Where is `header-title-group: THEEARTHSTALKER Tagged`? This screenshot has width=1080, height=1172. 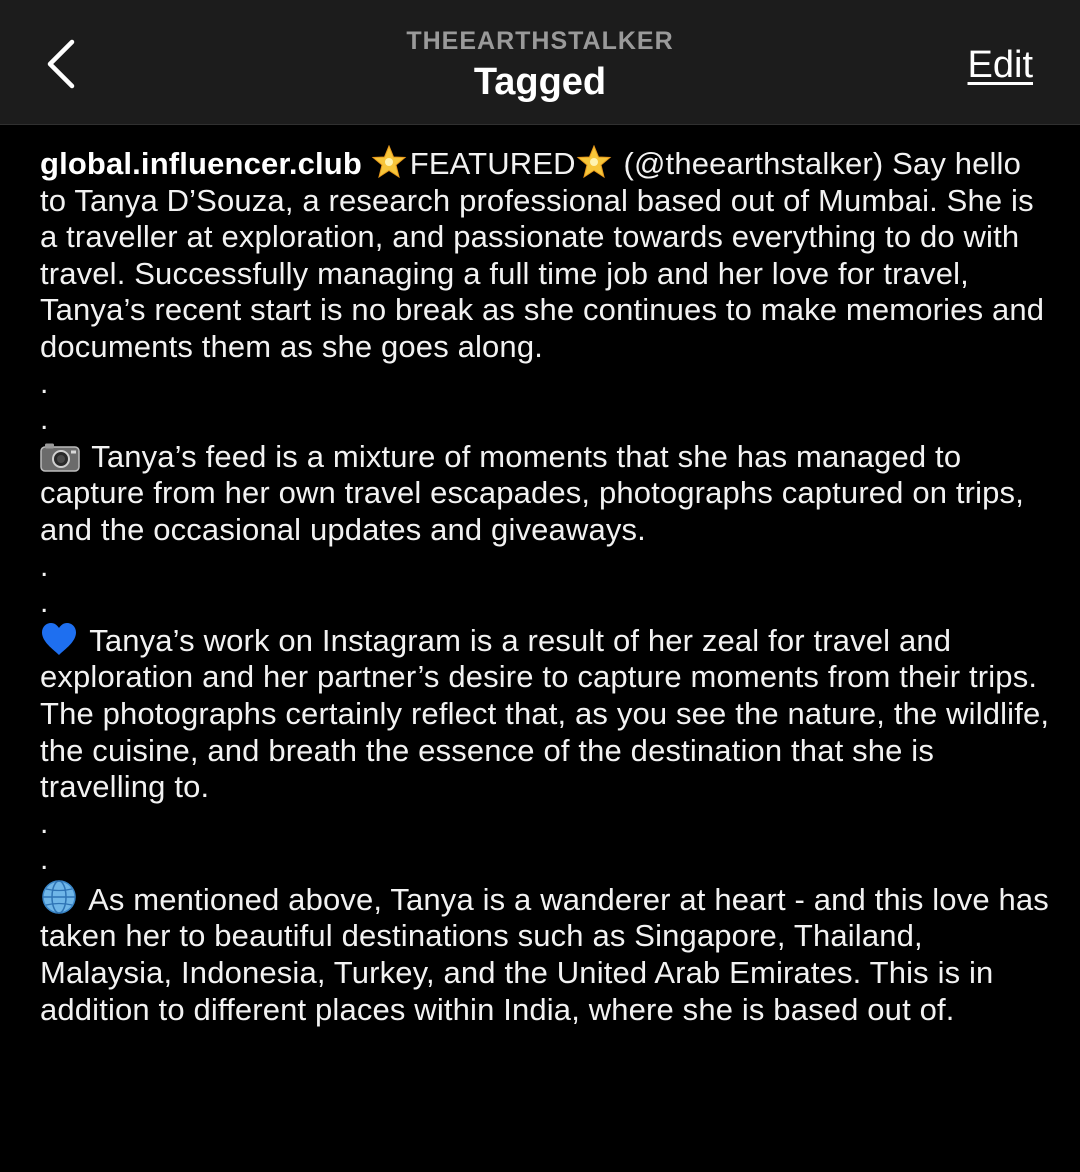
header-title-group: THEEARTHSTALKER Tagged is located at coordinates (540, 65).